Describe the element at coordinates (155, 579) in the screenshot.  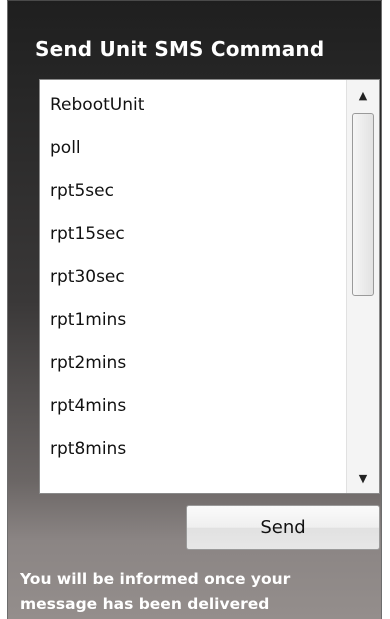
I see `delivery-info-line-1: You will be informed once your` at that location.